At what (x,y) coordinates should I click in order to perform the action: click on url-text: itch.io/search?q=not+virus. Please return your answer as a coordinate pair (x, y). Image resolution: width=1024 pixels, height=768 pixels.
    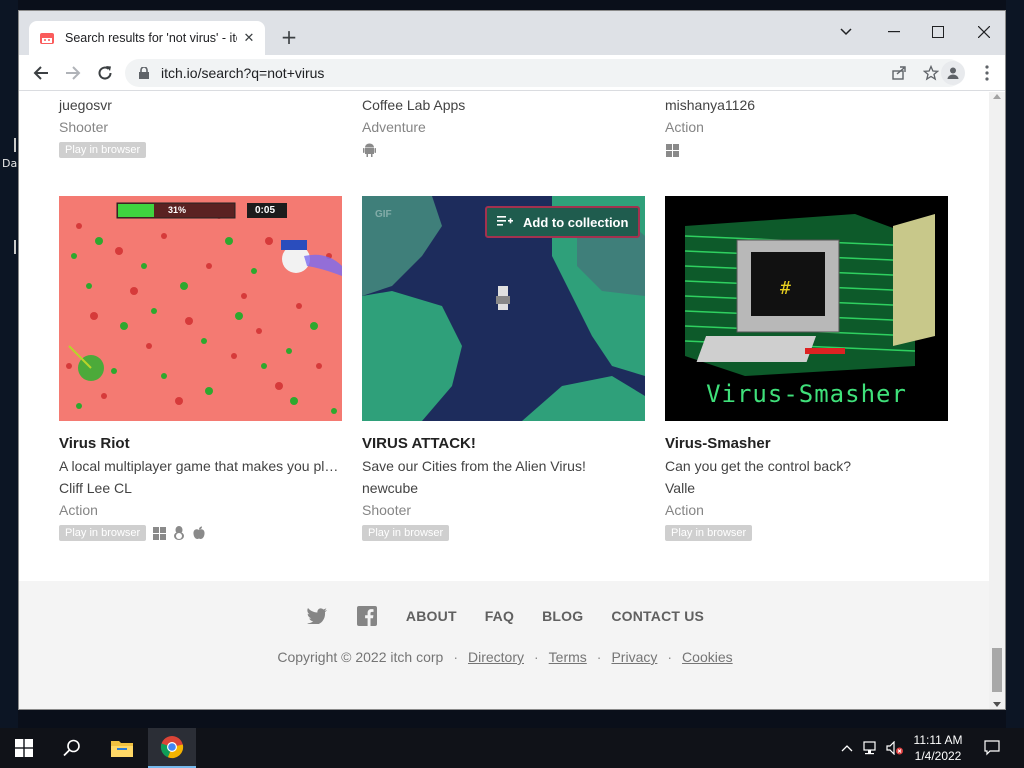
    Looking at the image, I should click on (242, 73).